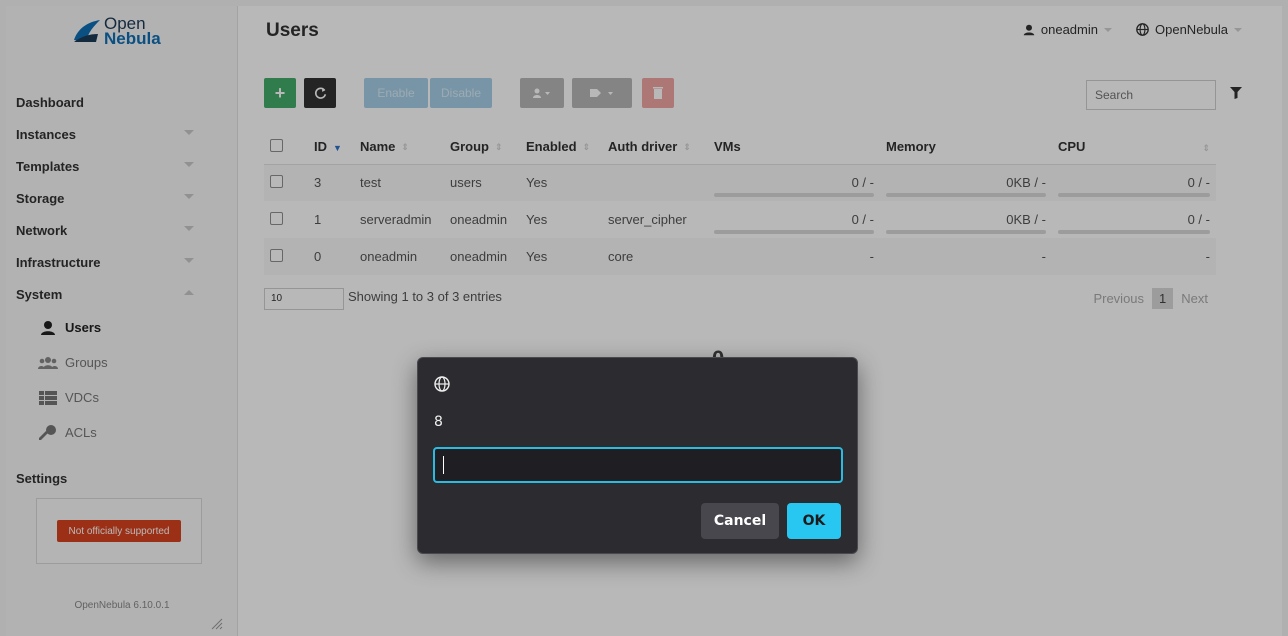  What do you see at coordinates (442, 384) in the screenshot?
I see `globe-icon` at bounding box center [442, 384].